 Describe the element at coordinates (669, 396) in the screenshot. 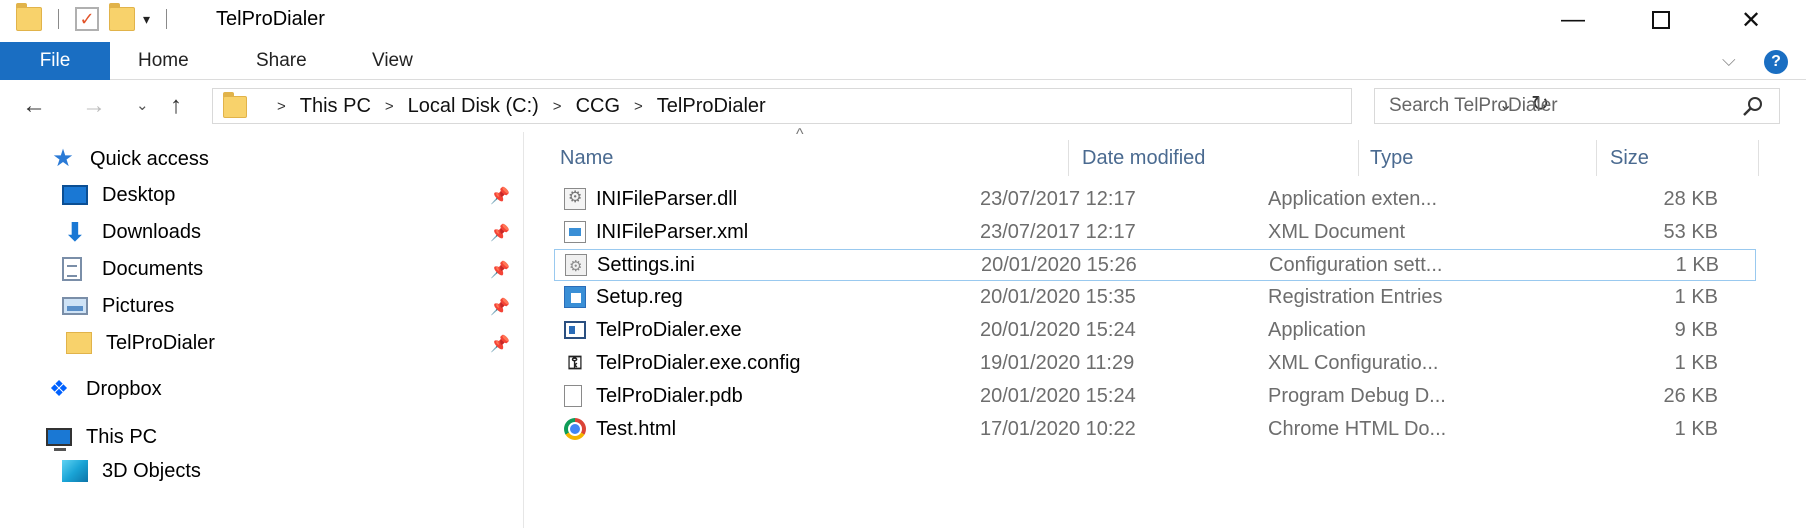

I see `file-name: TelProDialer.pdb` at that location.